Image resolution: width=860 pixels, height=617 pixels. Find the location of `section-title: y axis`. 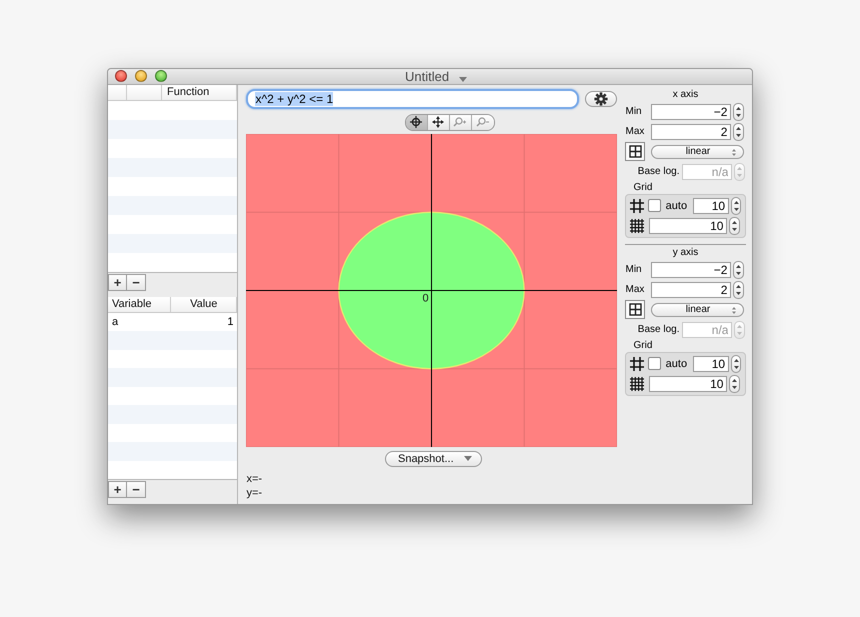

section-title: y axis is located at coordinates (686, 253).